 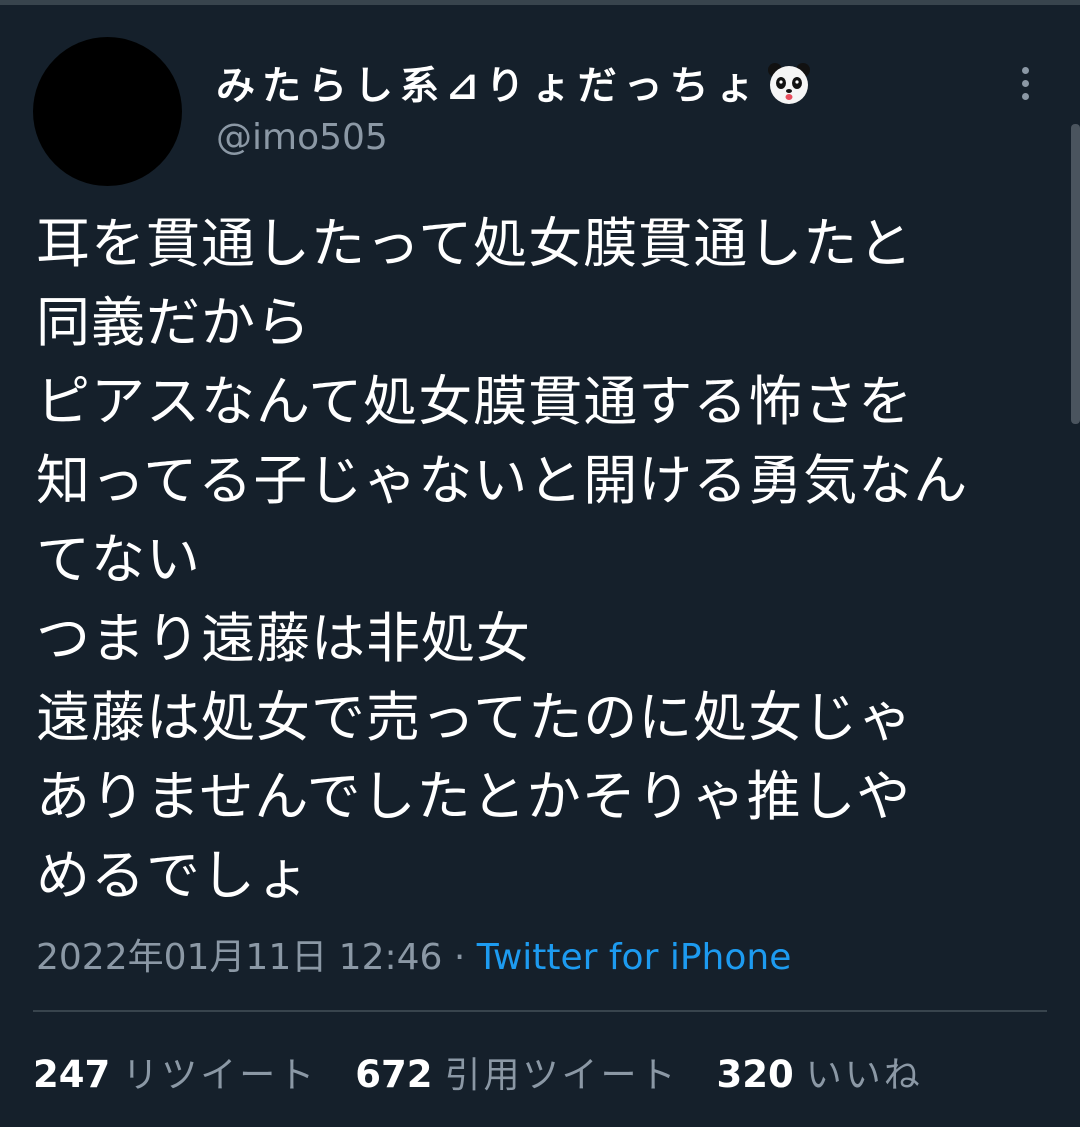 I want to click on display-name-row: みたらし系⊿りょだっちょ, so click(x=514, y=83).